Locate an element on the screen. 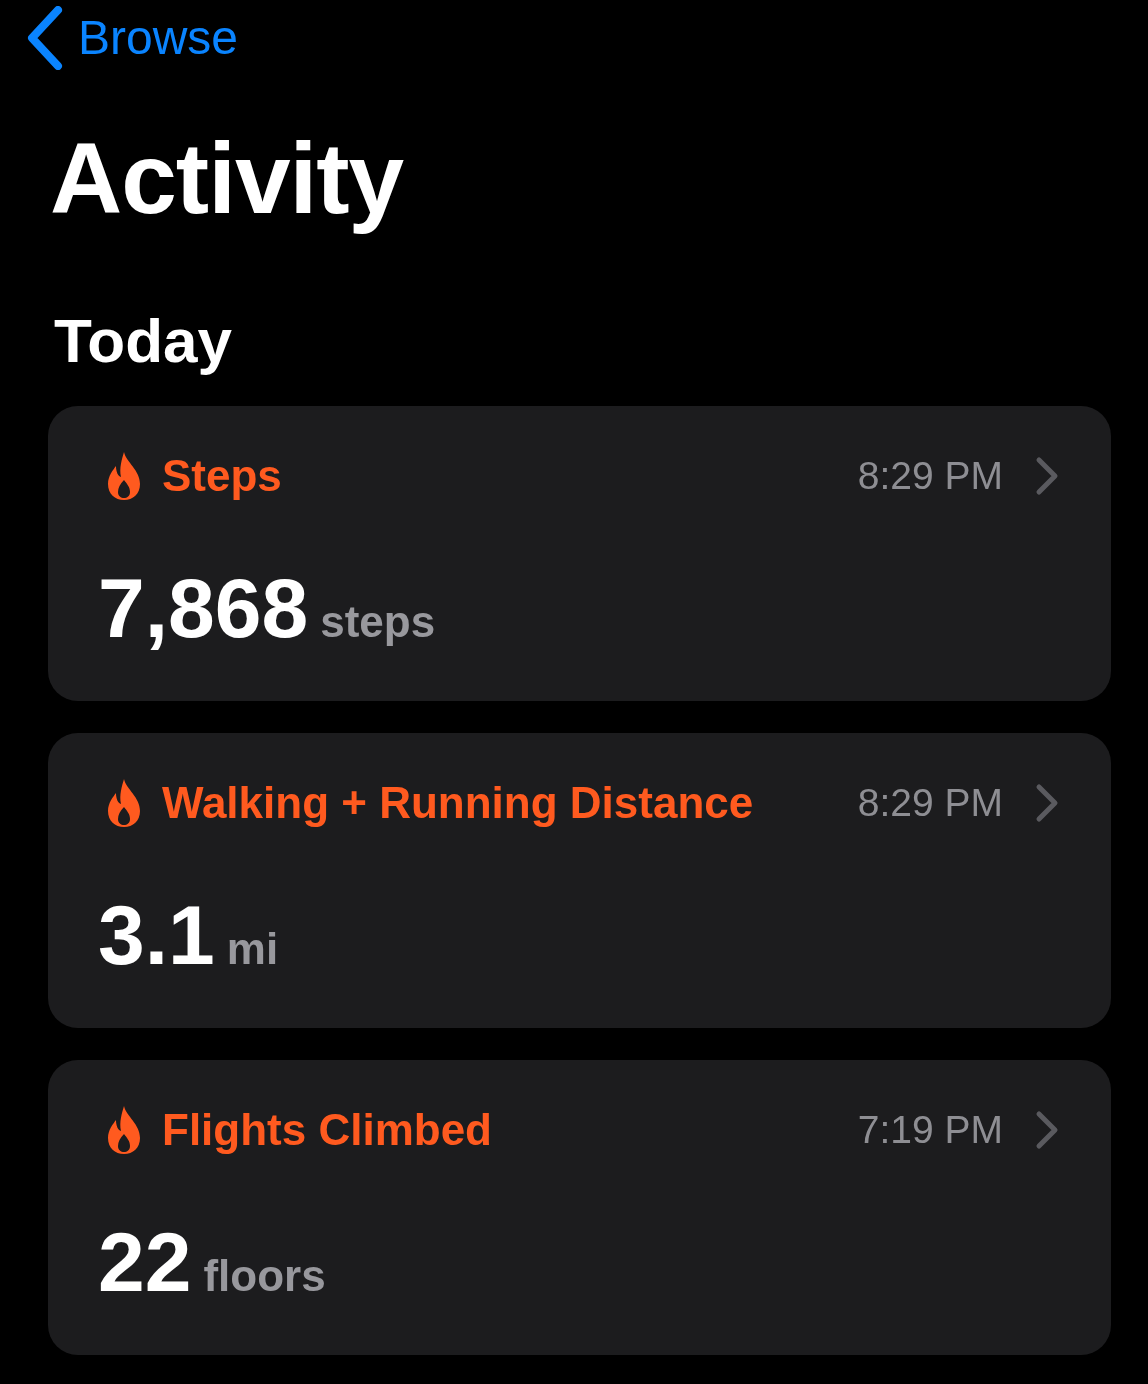 This screenshot has height=1384, width=1148. timestamp: 7:19 PM is located at coordinates (930, 1129).